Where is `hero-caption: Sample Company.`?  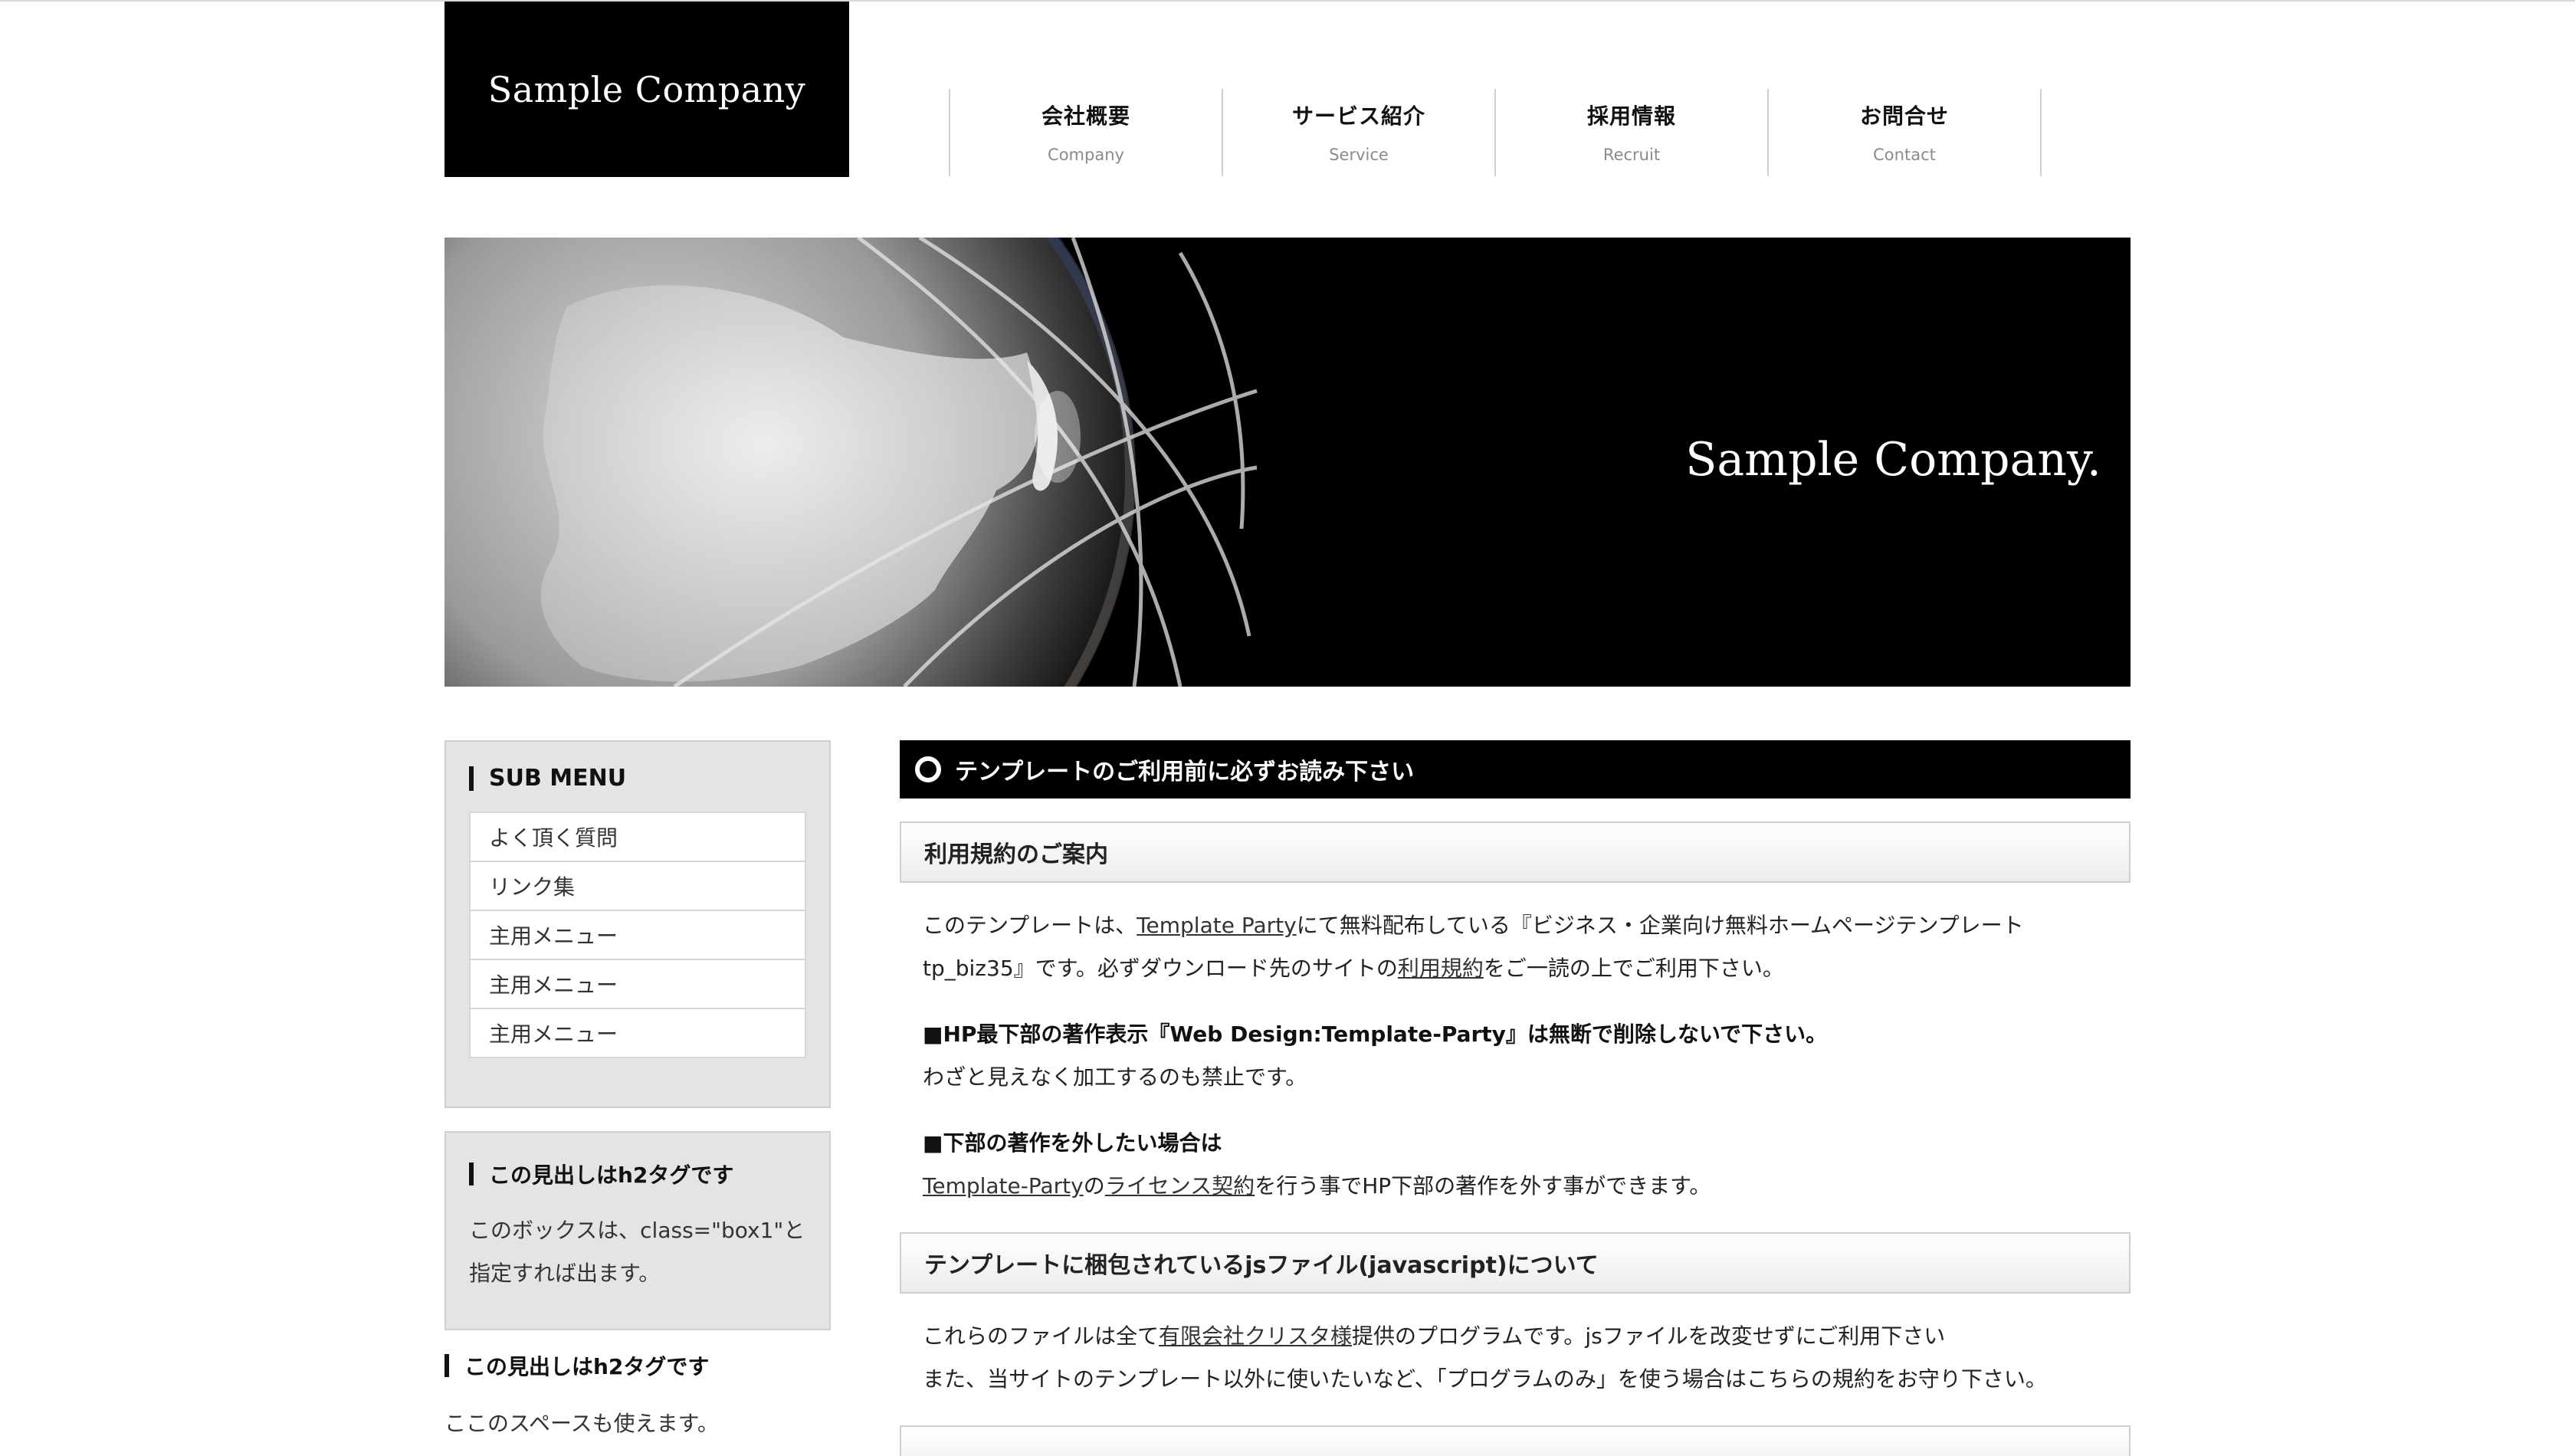
hero-caption: Sample Company. is located at coordinates (1893, 460).